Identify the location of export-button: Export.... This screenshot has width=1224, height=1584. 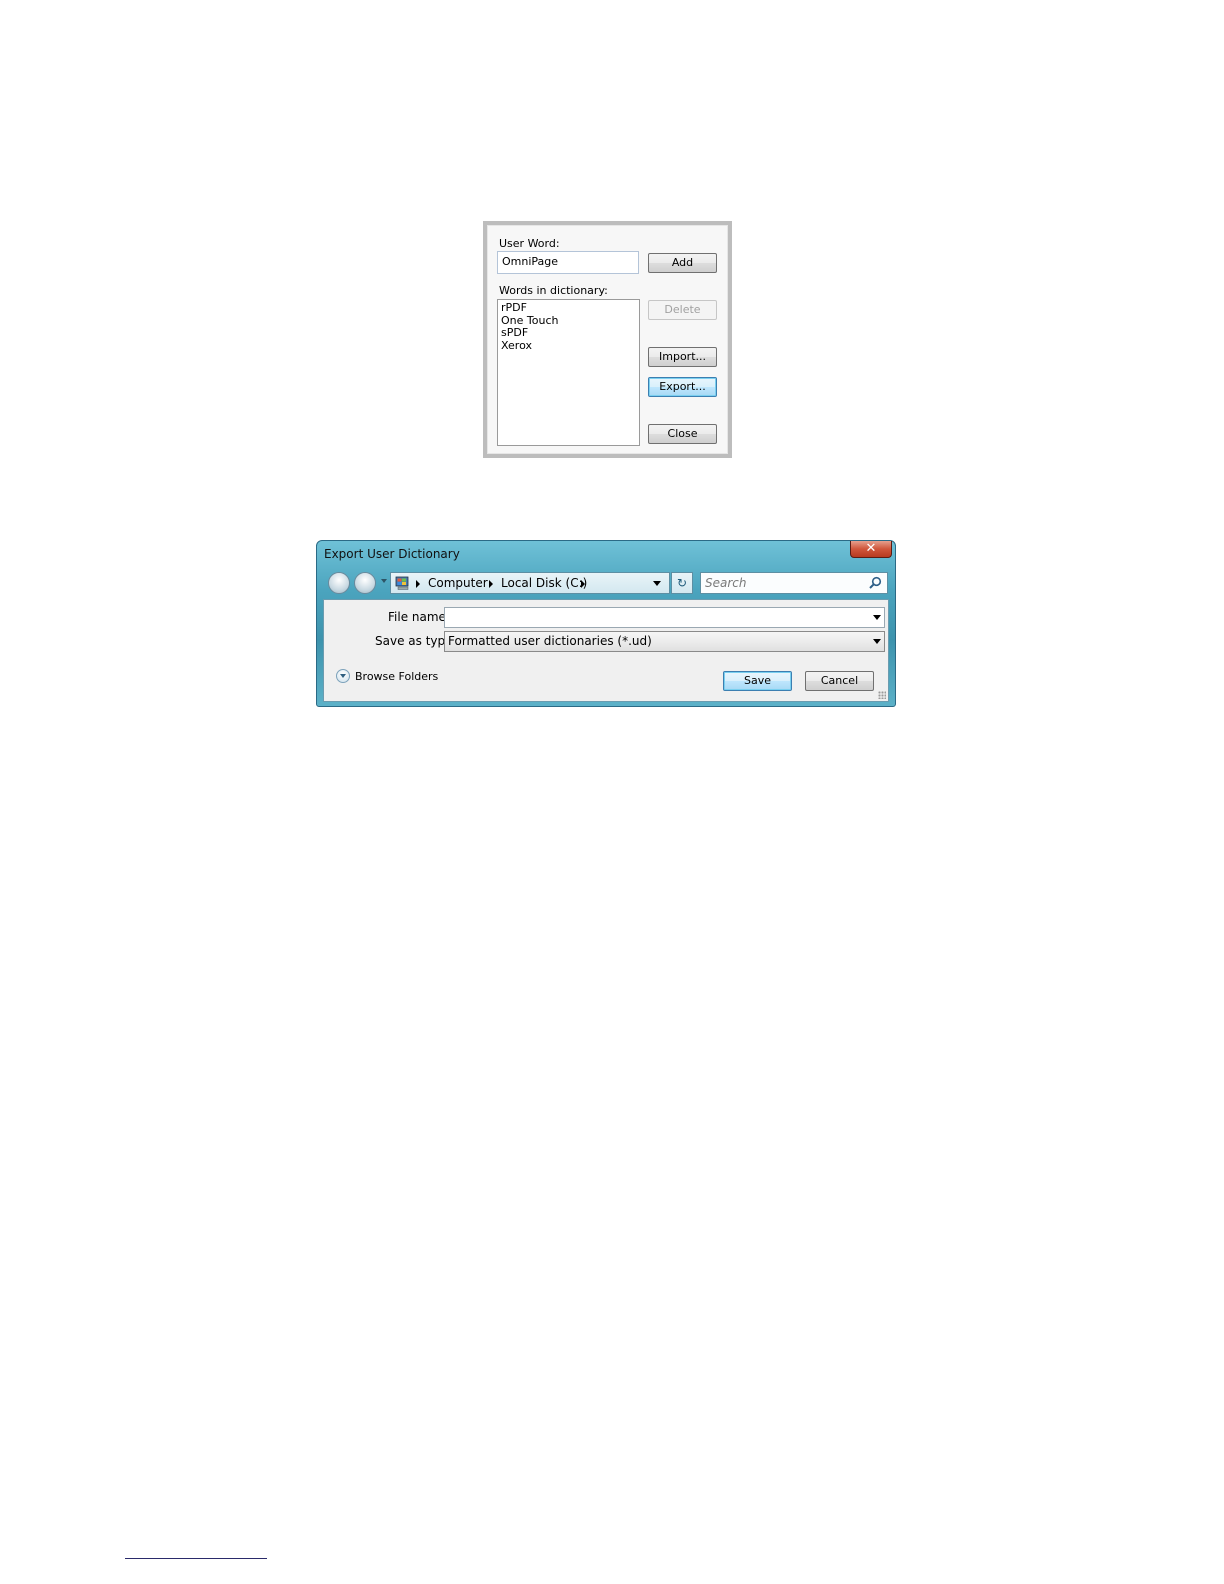
(682, 387).